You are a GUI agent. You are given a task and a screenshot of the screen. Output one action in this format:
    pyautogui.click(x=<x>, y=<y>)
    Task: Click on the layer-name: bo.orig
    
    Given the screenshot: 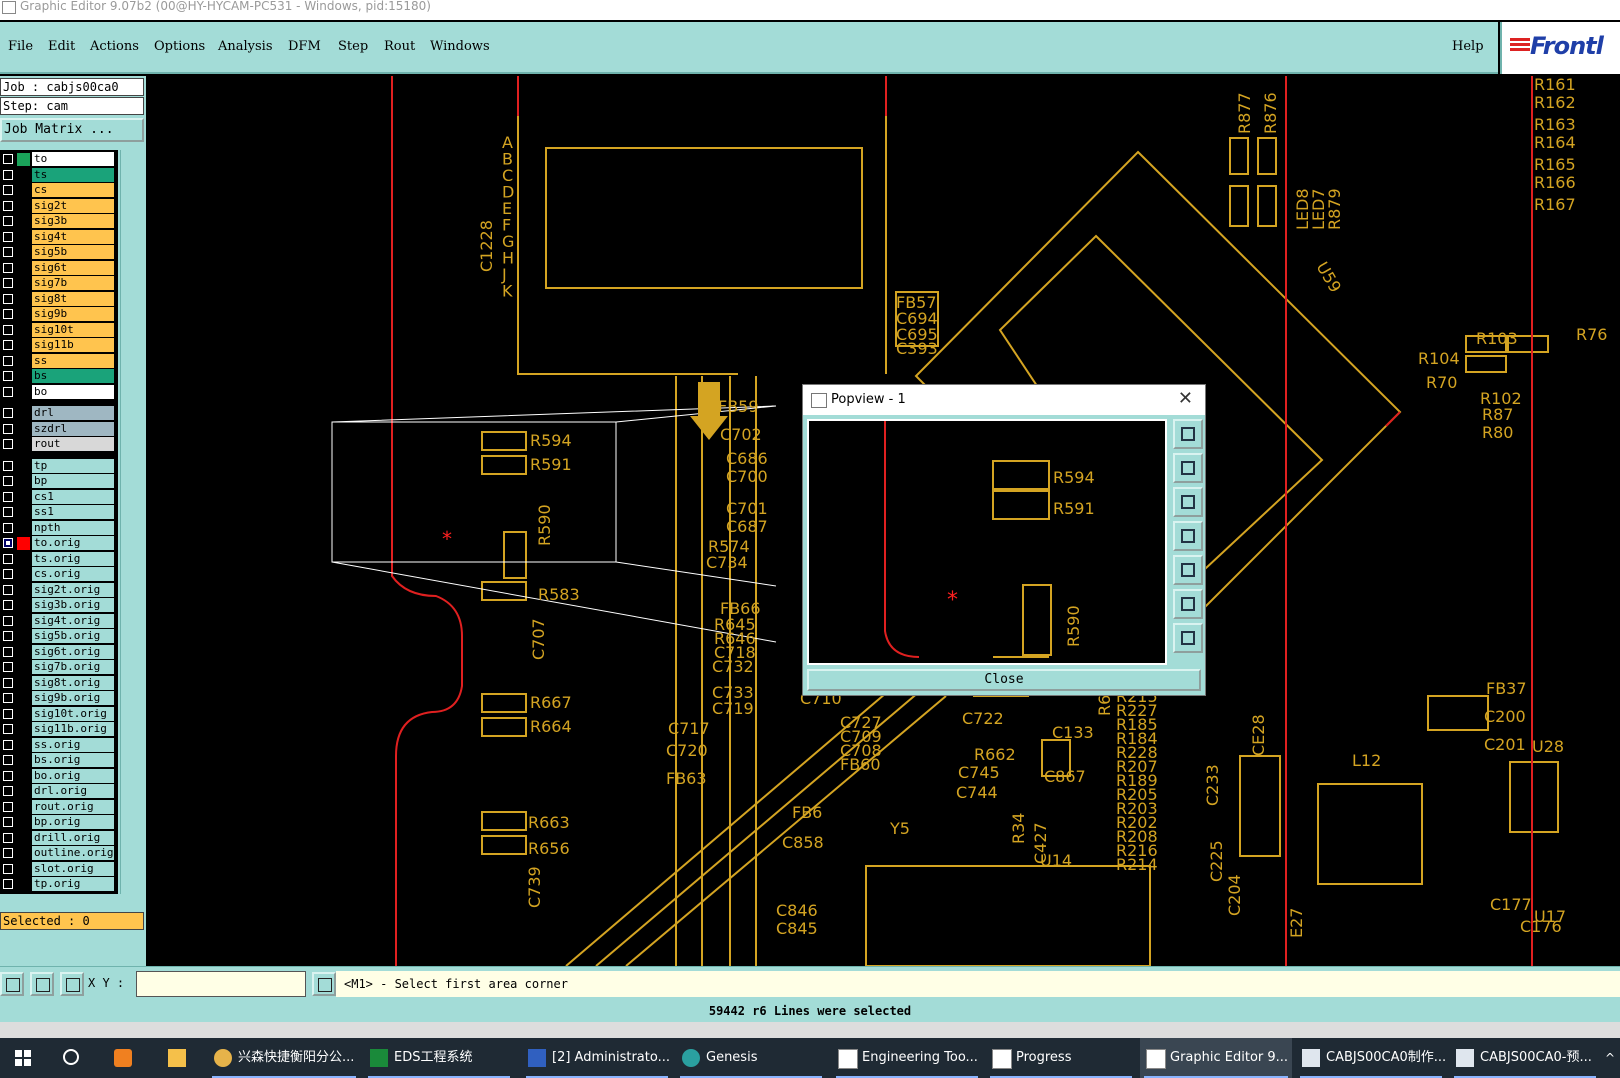 What is the action you would take?
    pyautogui.click(x=73, y=775)
    